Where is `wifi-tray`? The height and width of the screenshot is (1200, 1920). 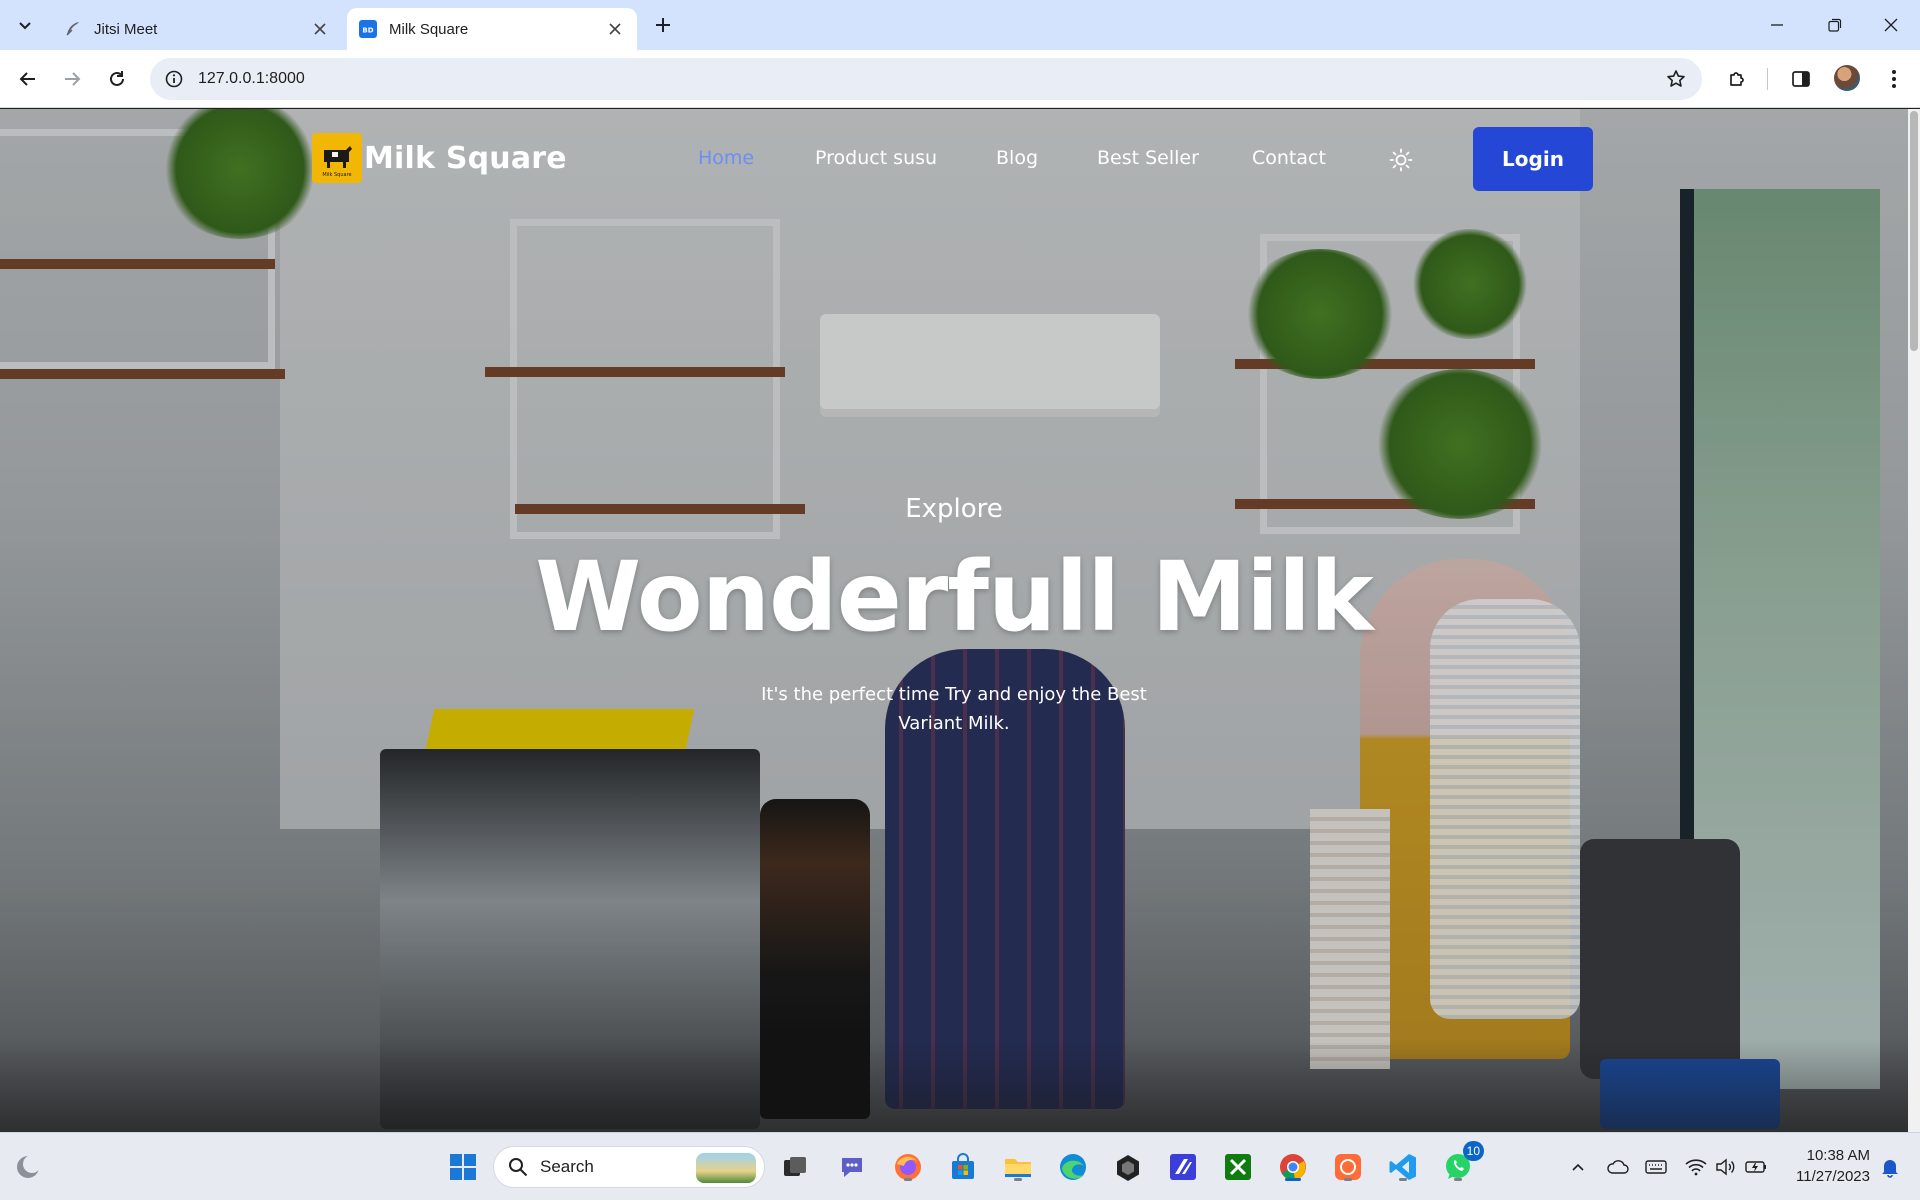
wifi-tray is located at coordinates (1696, 1167).